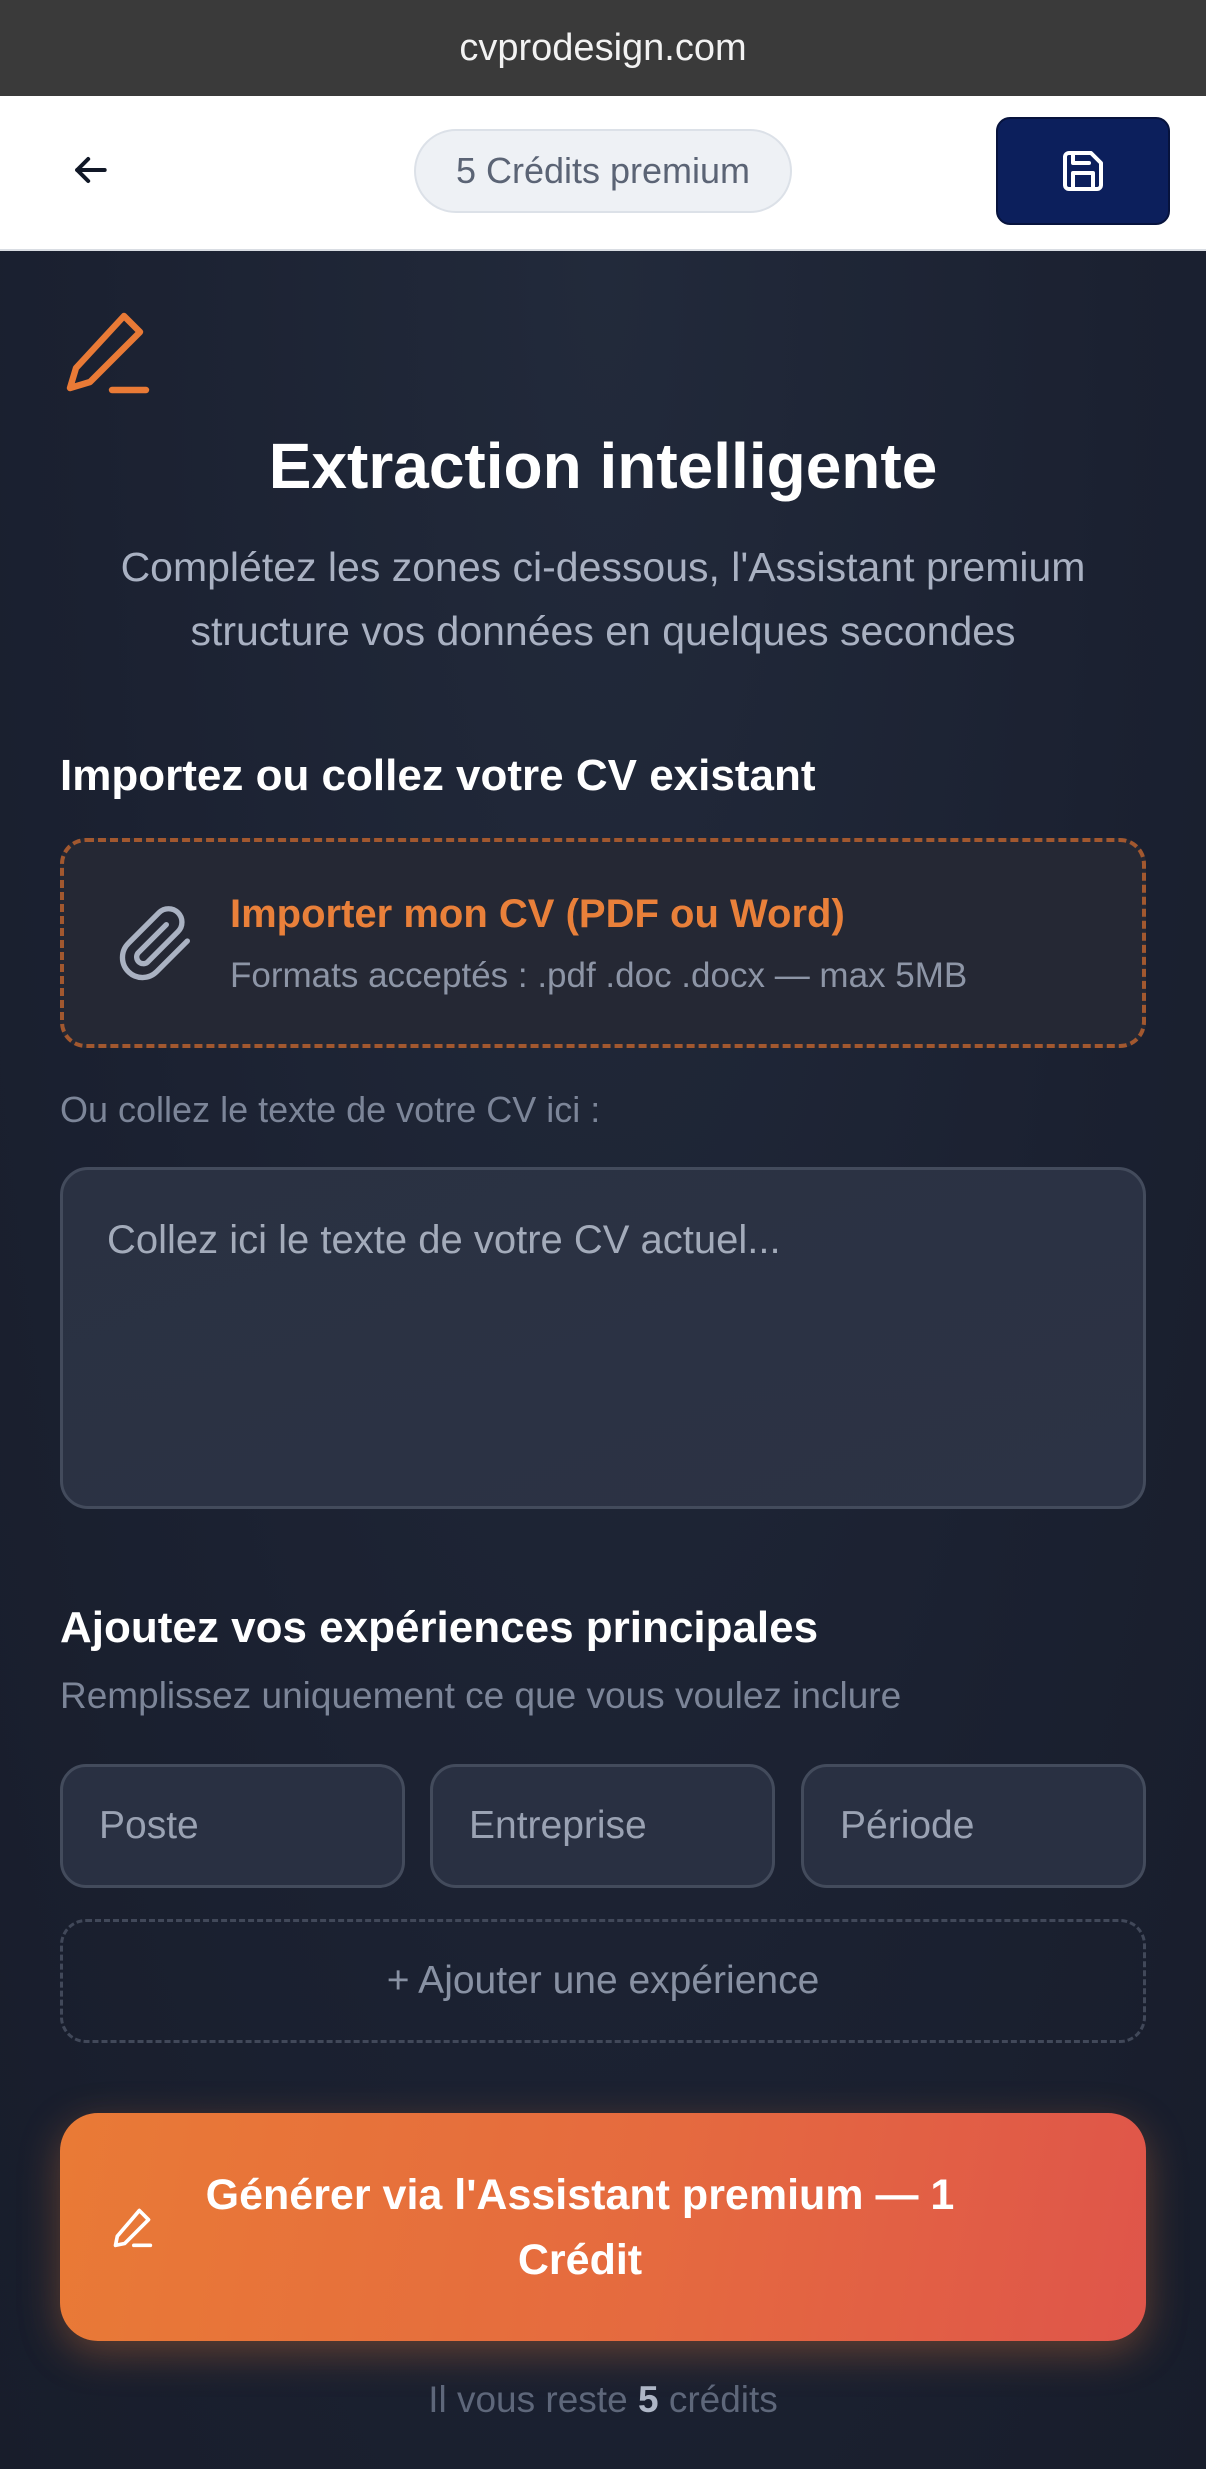 This screenshot has height=2469, width=1206. What do you see at coordinates (232, 1826) in the screenshot?
I see `position-field` at bounding box center [232, 1826].